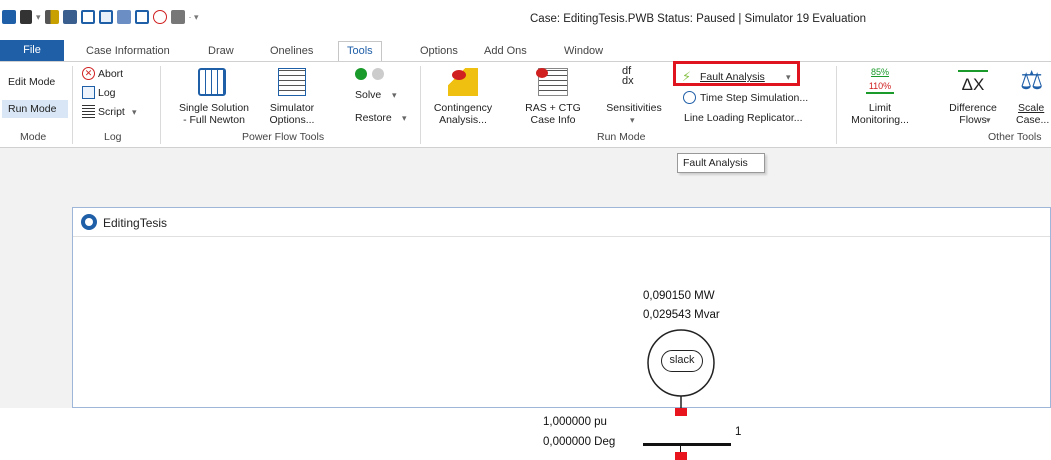 The width and height of the screenshot is (1051, 460). I want to click on quick-access-toolbar: ▾ · ▾, so click(100, 17).